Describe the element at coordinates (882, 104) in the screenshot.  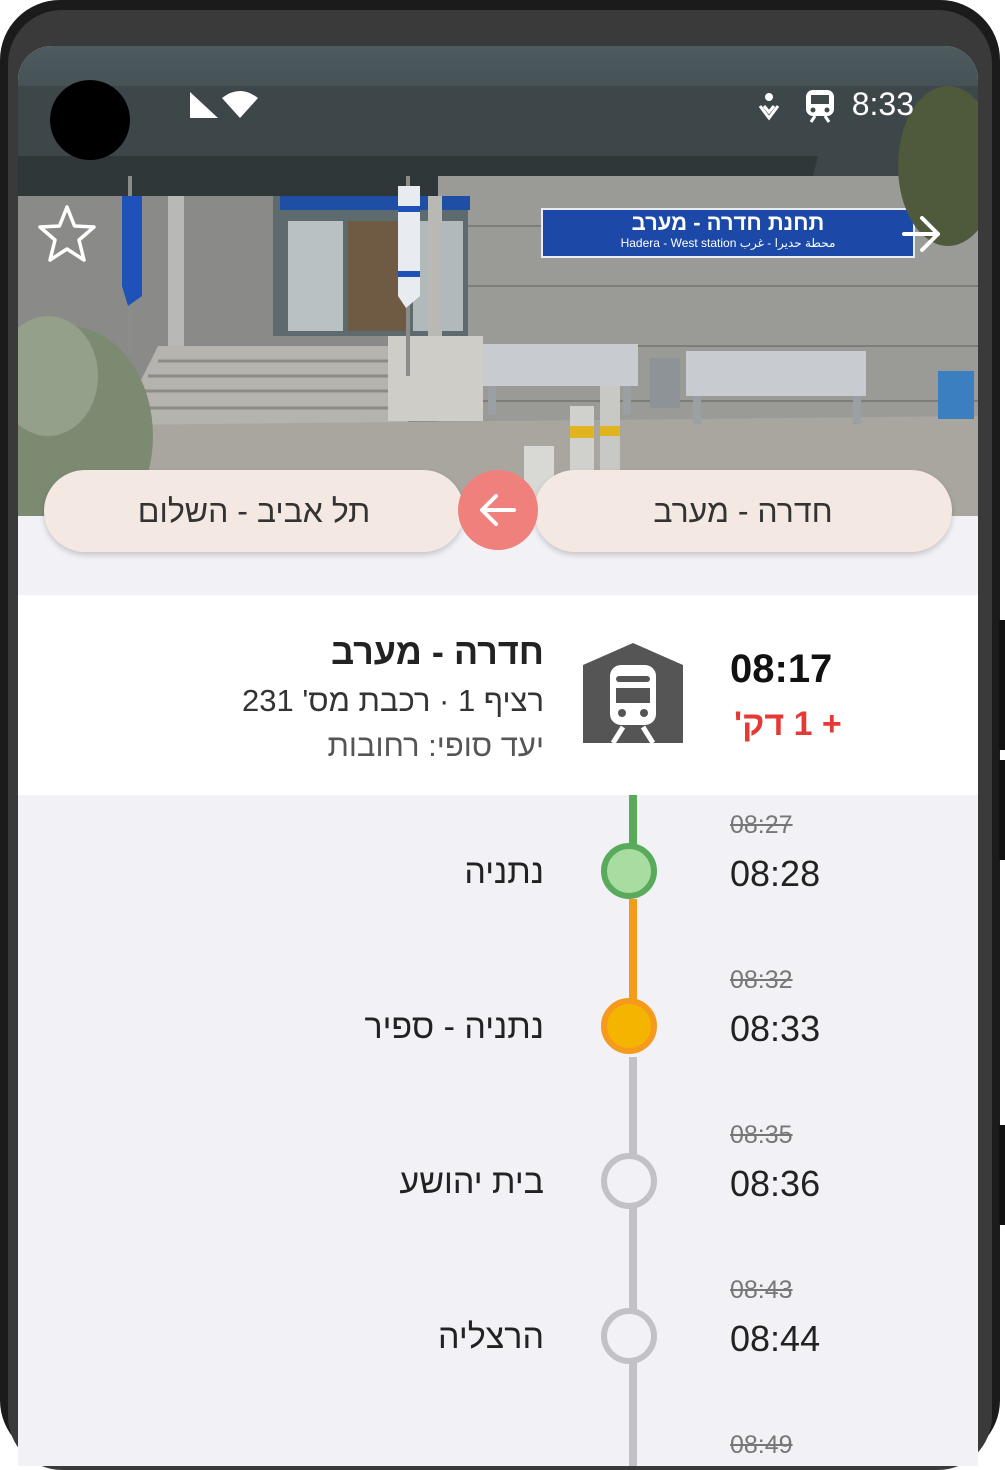
I see `status-time: 8:33` at that location.